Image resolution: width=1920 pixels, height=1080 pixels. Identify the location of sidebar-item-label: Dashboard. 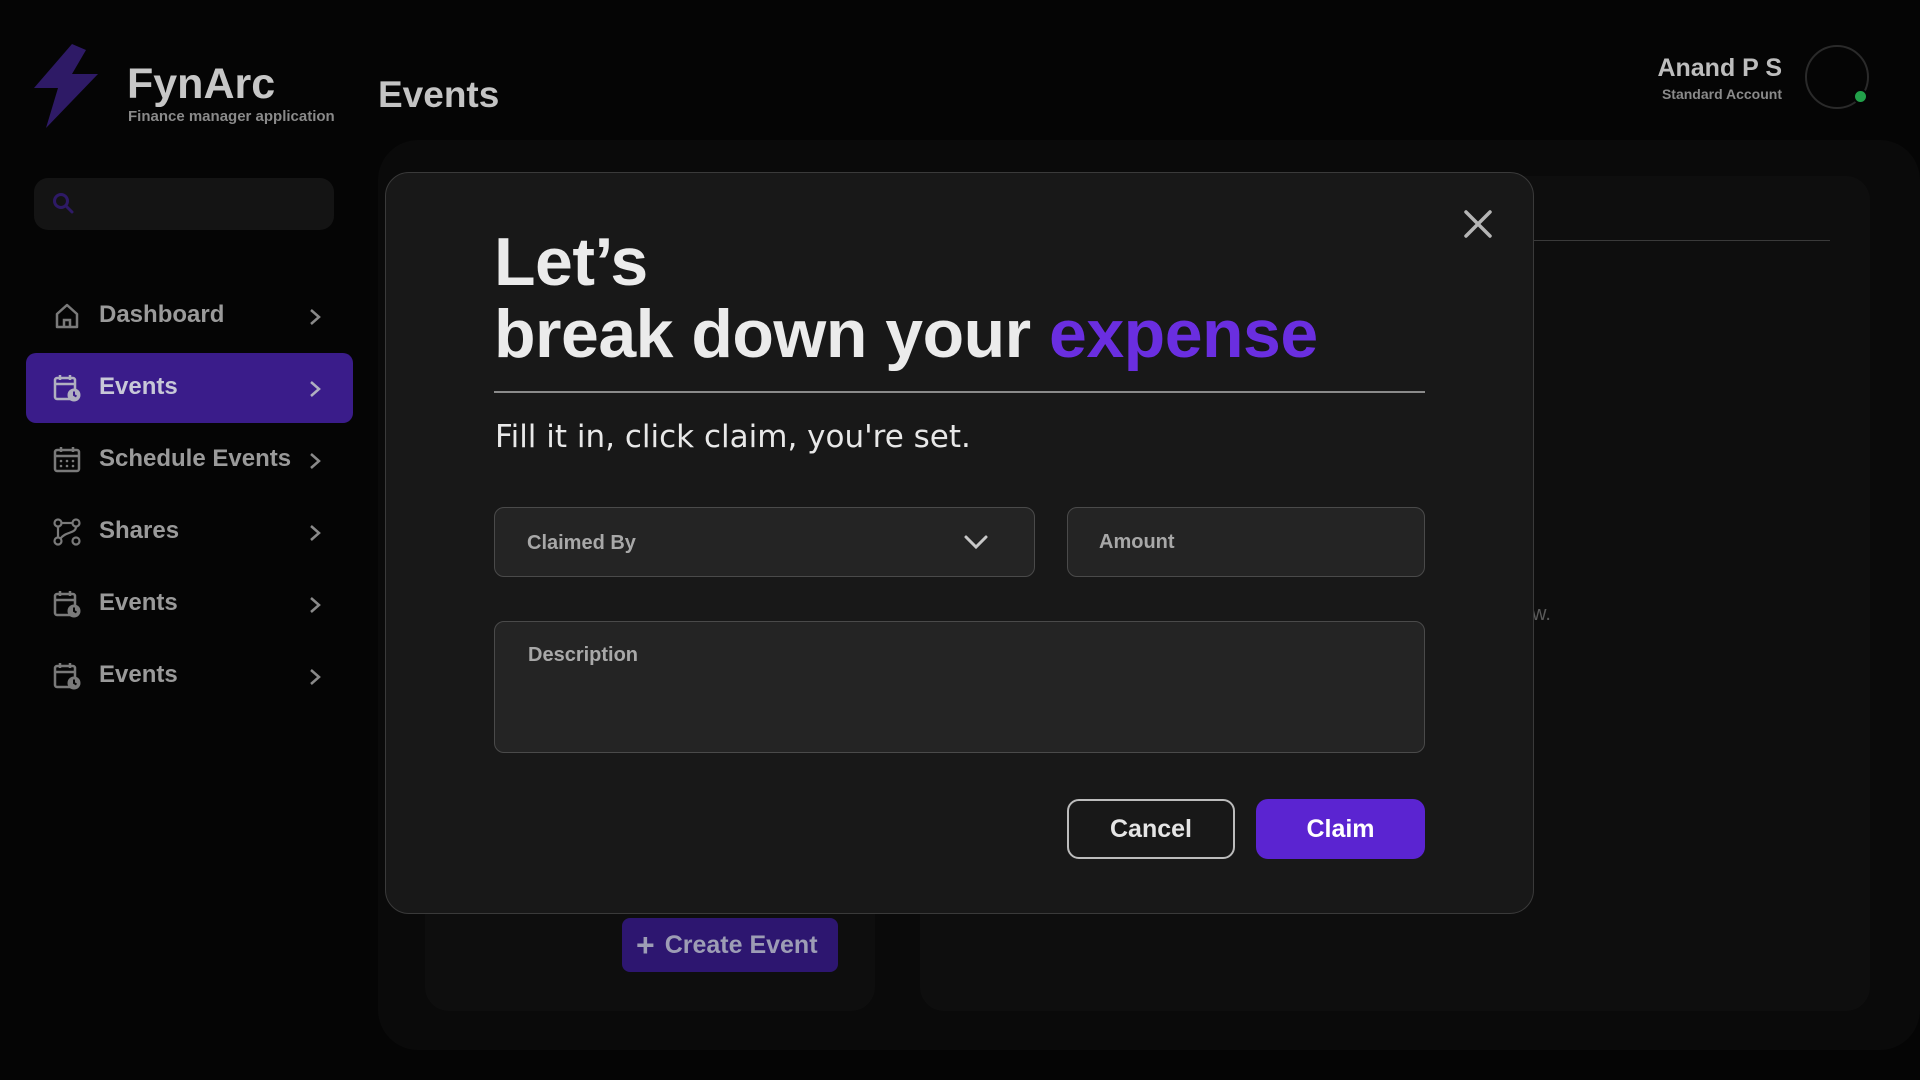
(162, 314).